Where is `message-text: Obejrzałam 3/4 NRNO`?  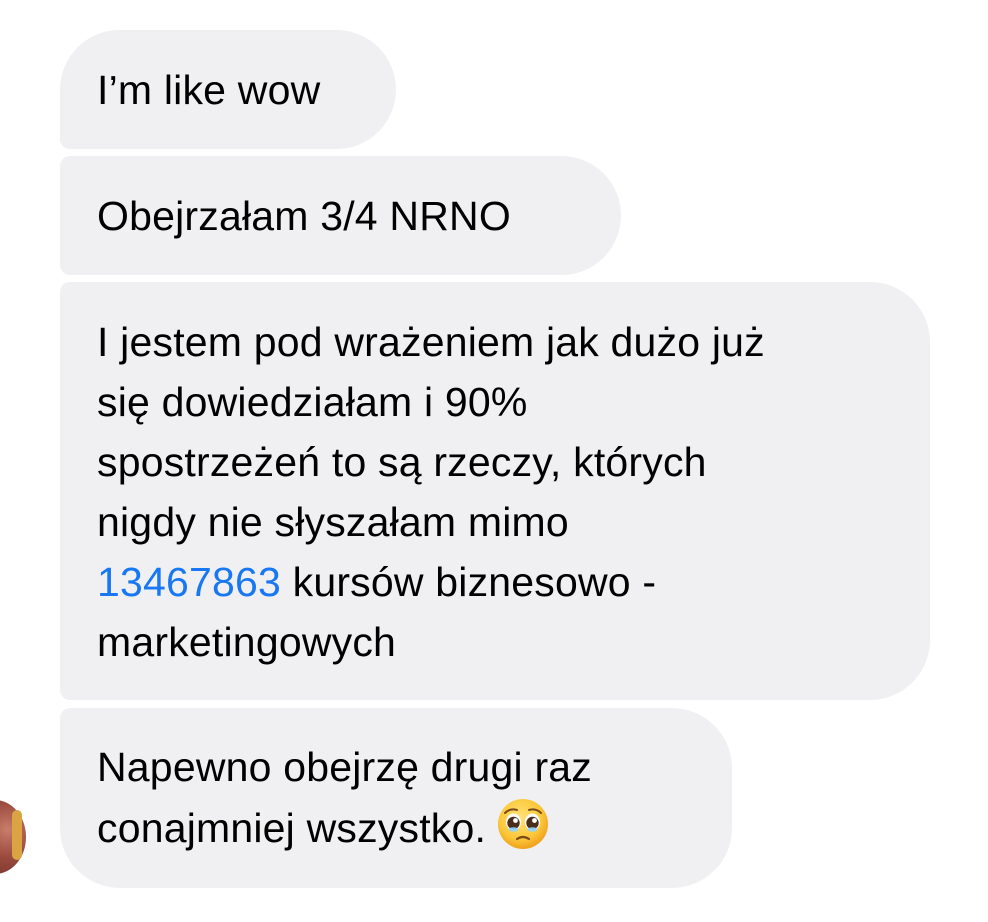
message-text: Obejrzałam 3/4 NRNO is located at coordinates (304, 216).